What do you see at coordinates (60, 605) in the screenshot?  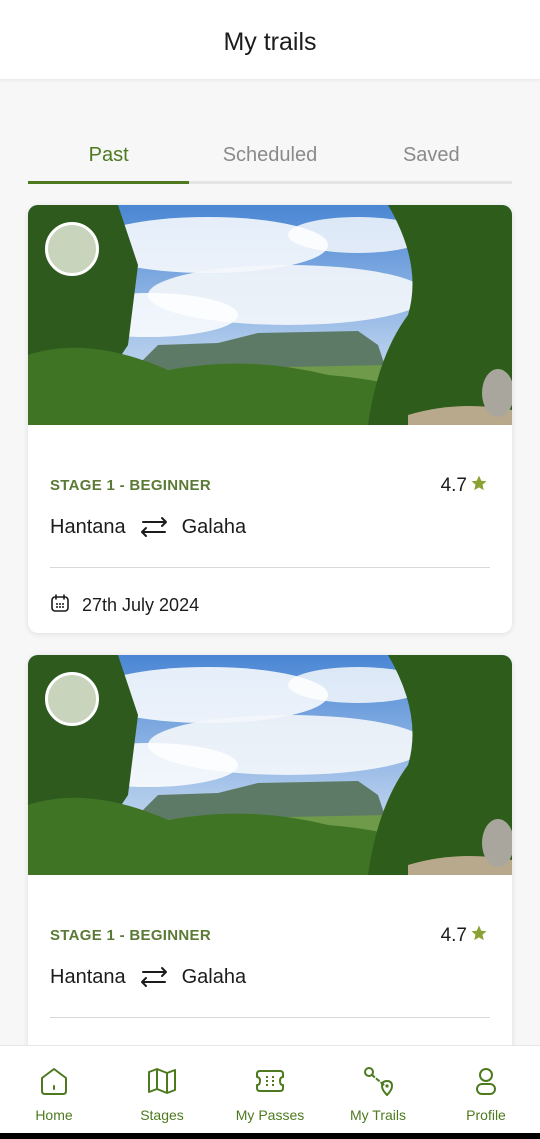 I see `calendar-icon` at bounding box center [60, 605].